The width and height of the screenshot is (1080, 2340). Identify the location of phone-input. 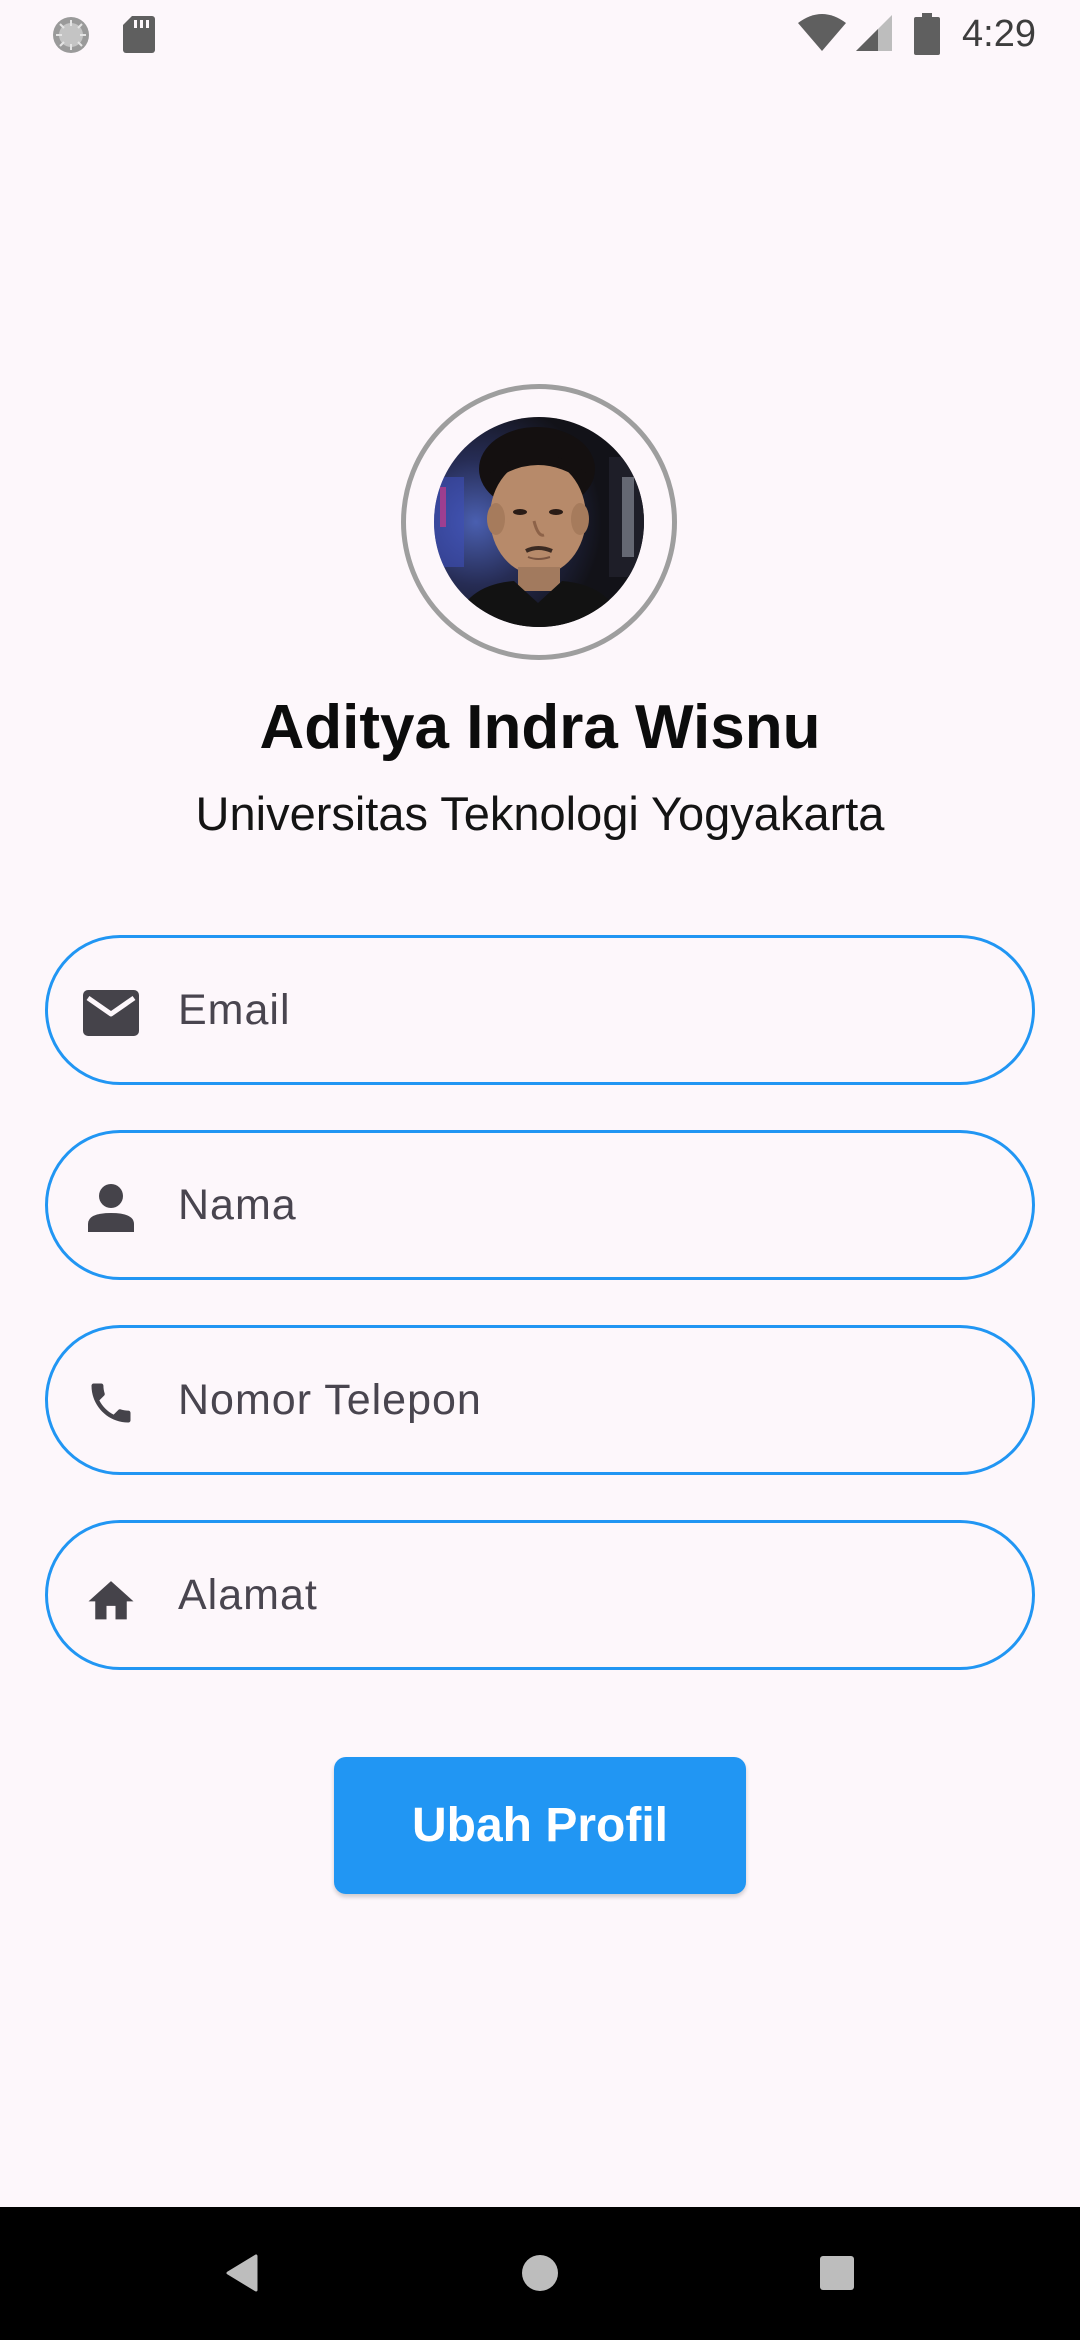
(588, 1400).